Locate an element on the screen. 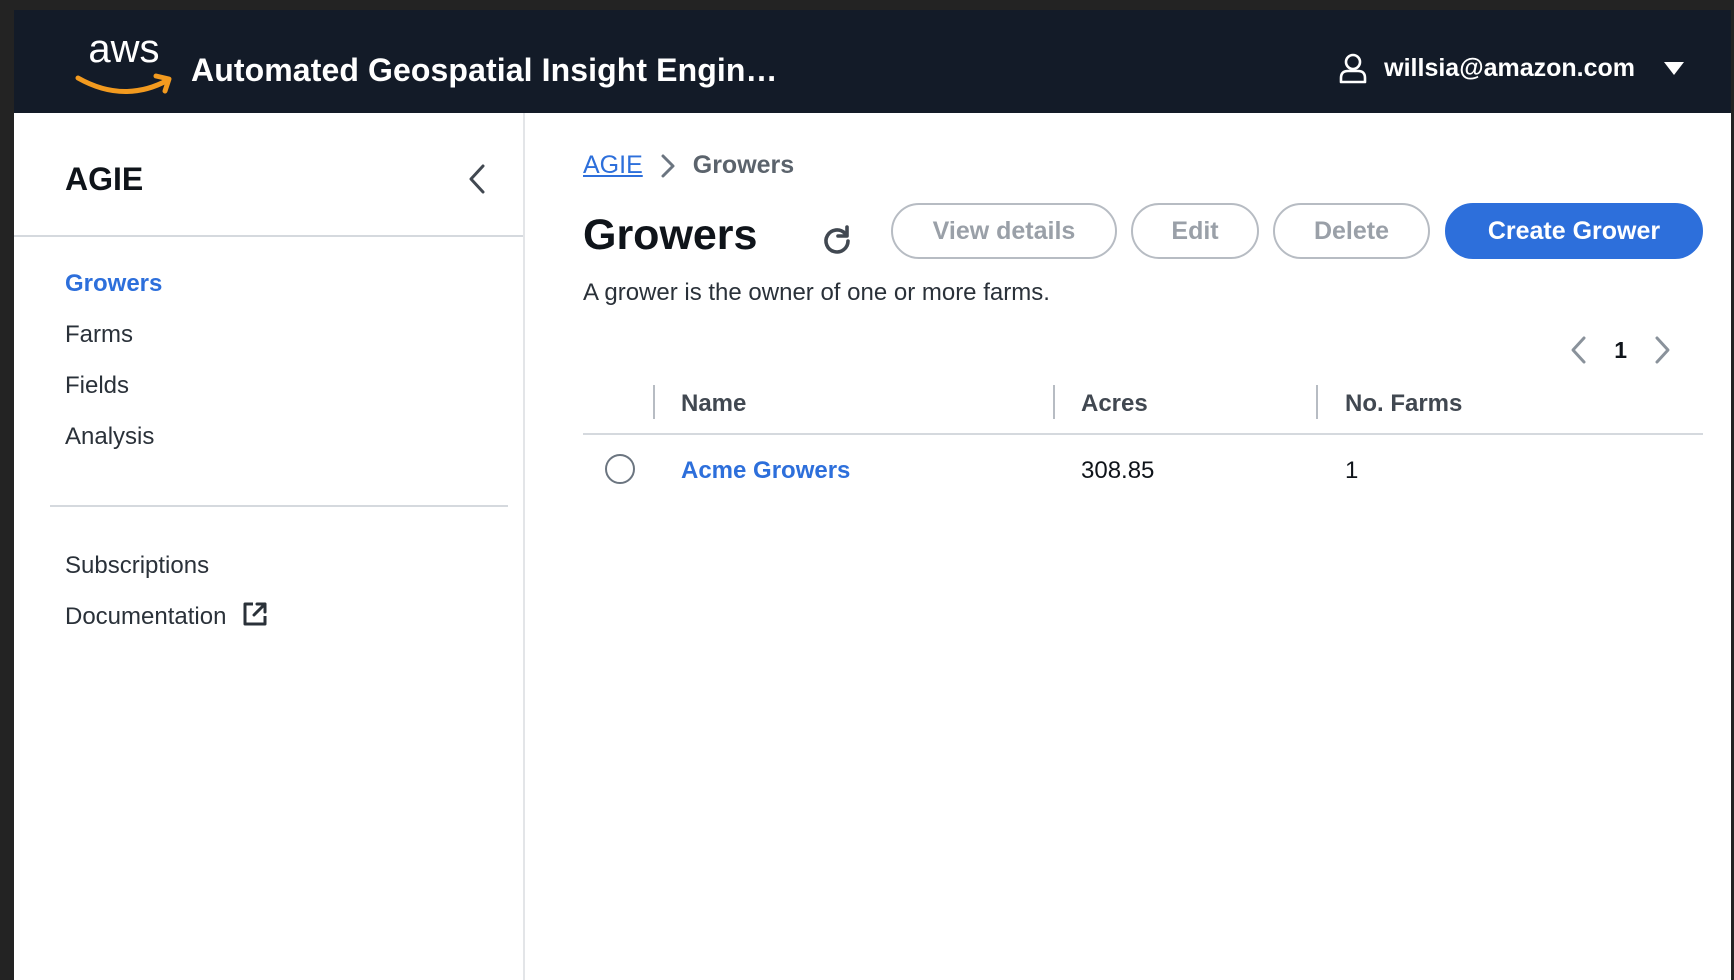 Image resolution: width=1734 pixels, height=980 pixels. sidebar-item-analysis: Analysis is located at coordinates (113, 445).